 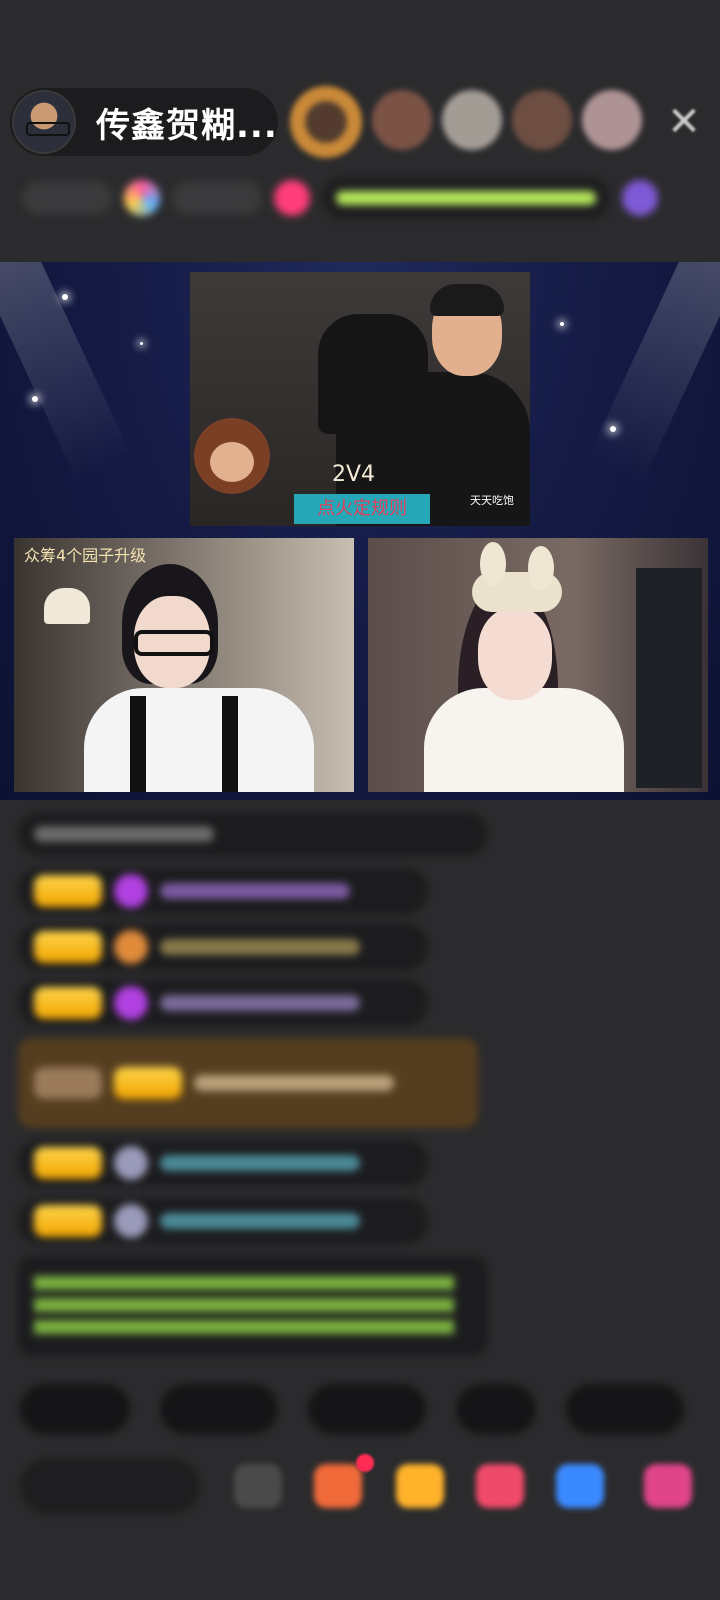 What do you see at coordinates (669, 678) in the screenshot?
I see `shelf` at bounding box center [669, 678].